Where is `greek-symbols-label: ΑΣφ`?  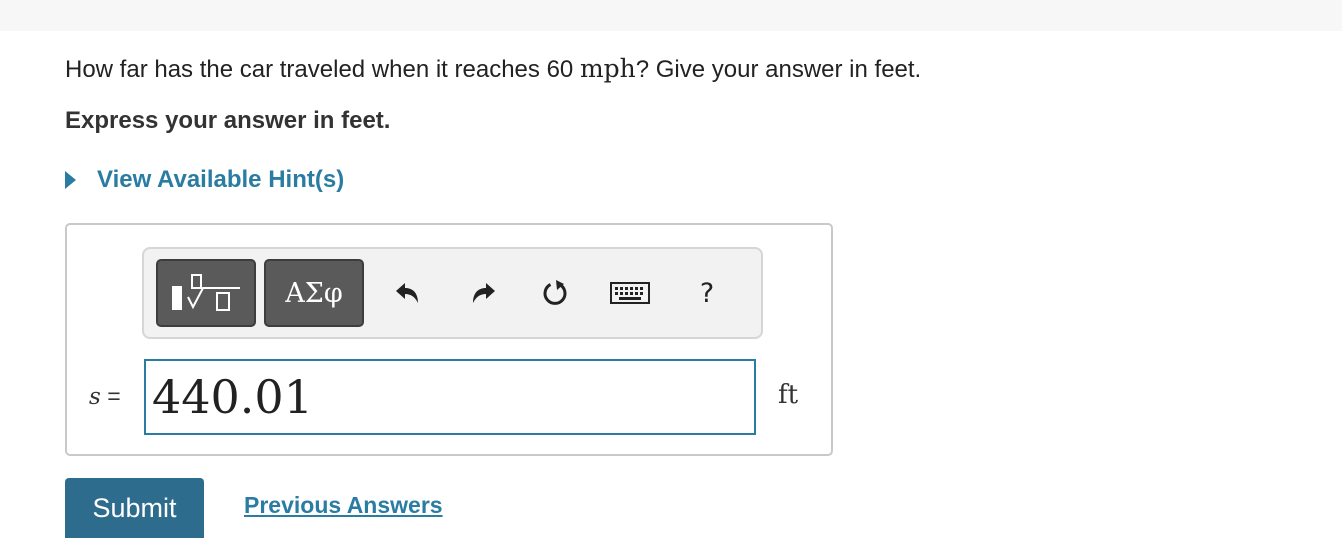
greek-symbols-label: ΑΣφ is located at coordinates (314, 293).